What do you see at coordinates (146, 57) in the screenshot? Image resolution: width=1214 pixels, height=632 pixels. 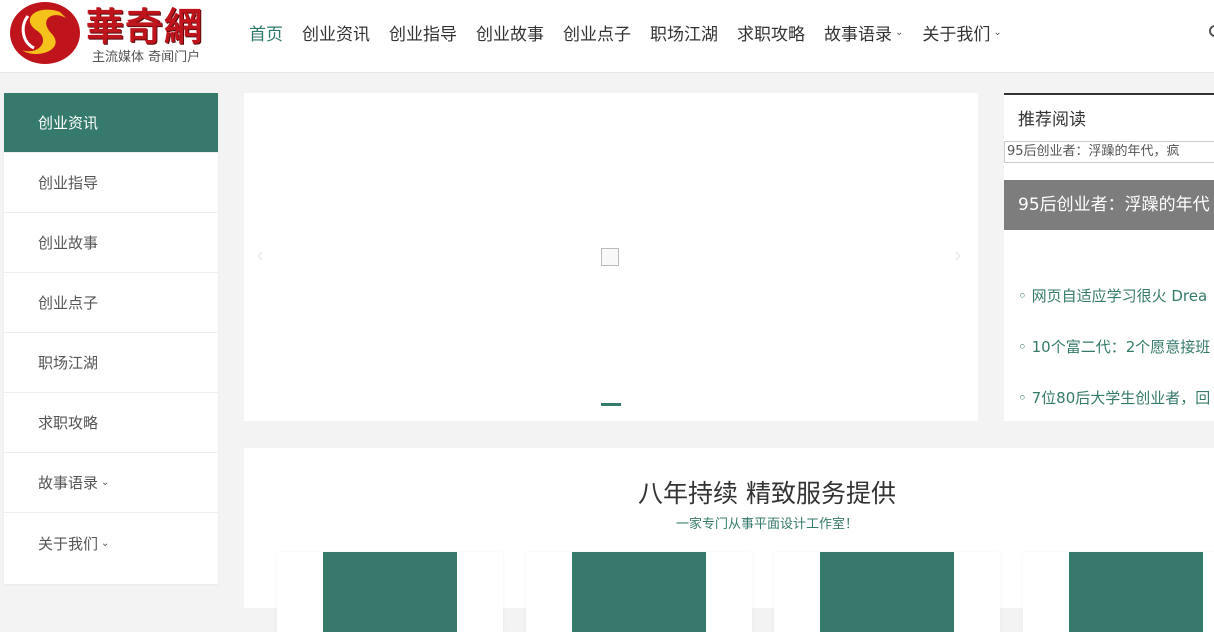 I see `logo-tagline: 主流媒体 奇闻门户` at bounding box center [146, 57].